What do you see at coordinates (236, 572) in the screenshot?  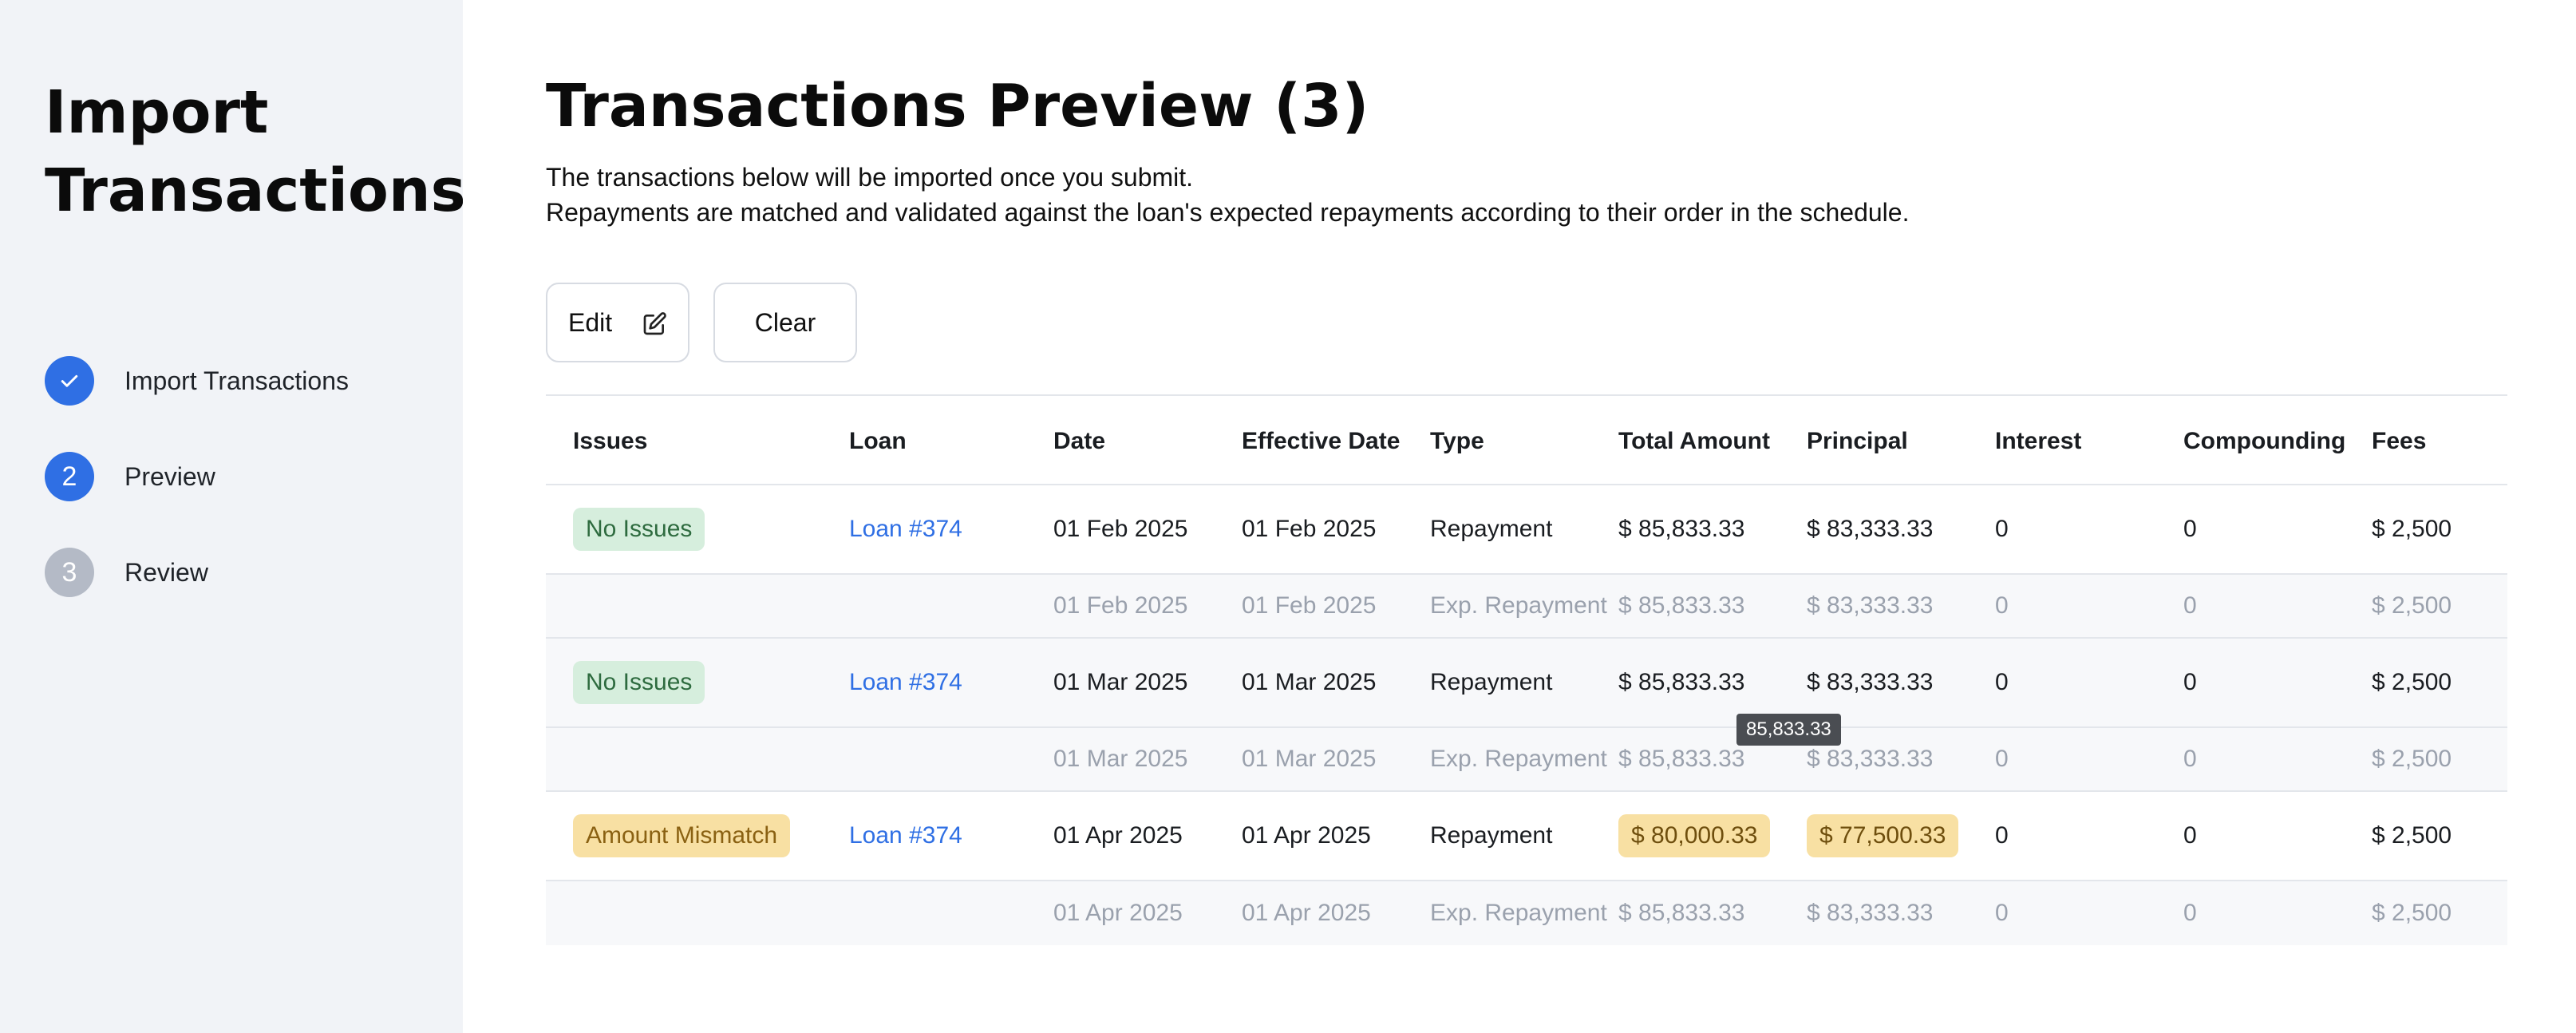 I see `step-review: 3 Review` at bounding box center [236, 572].